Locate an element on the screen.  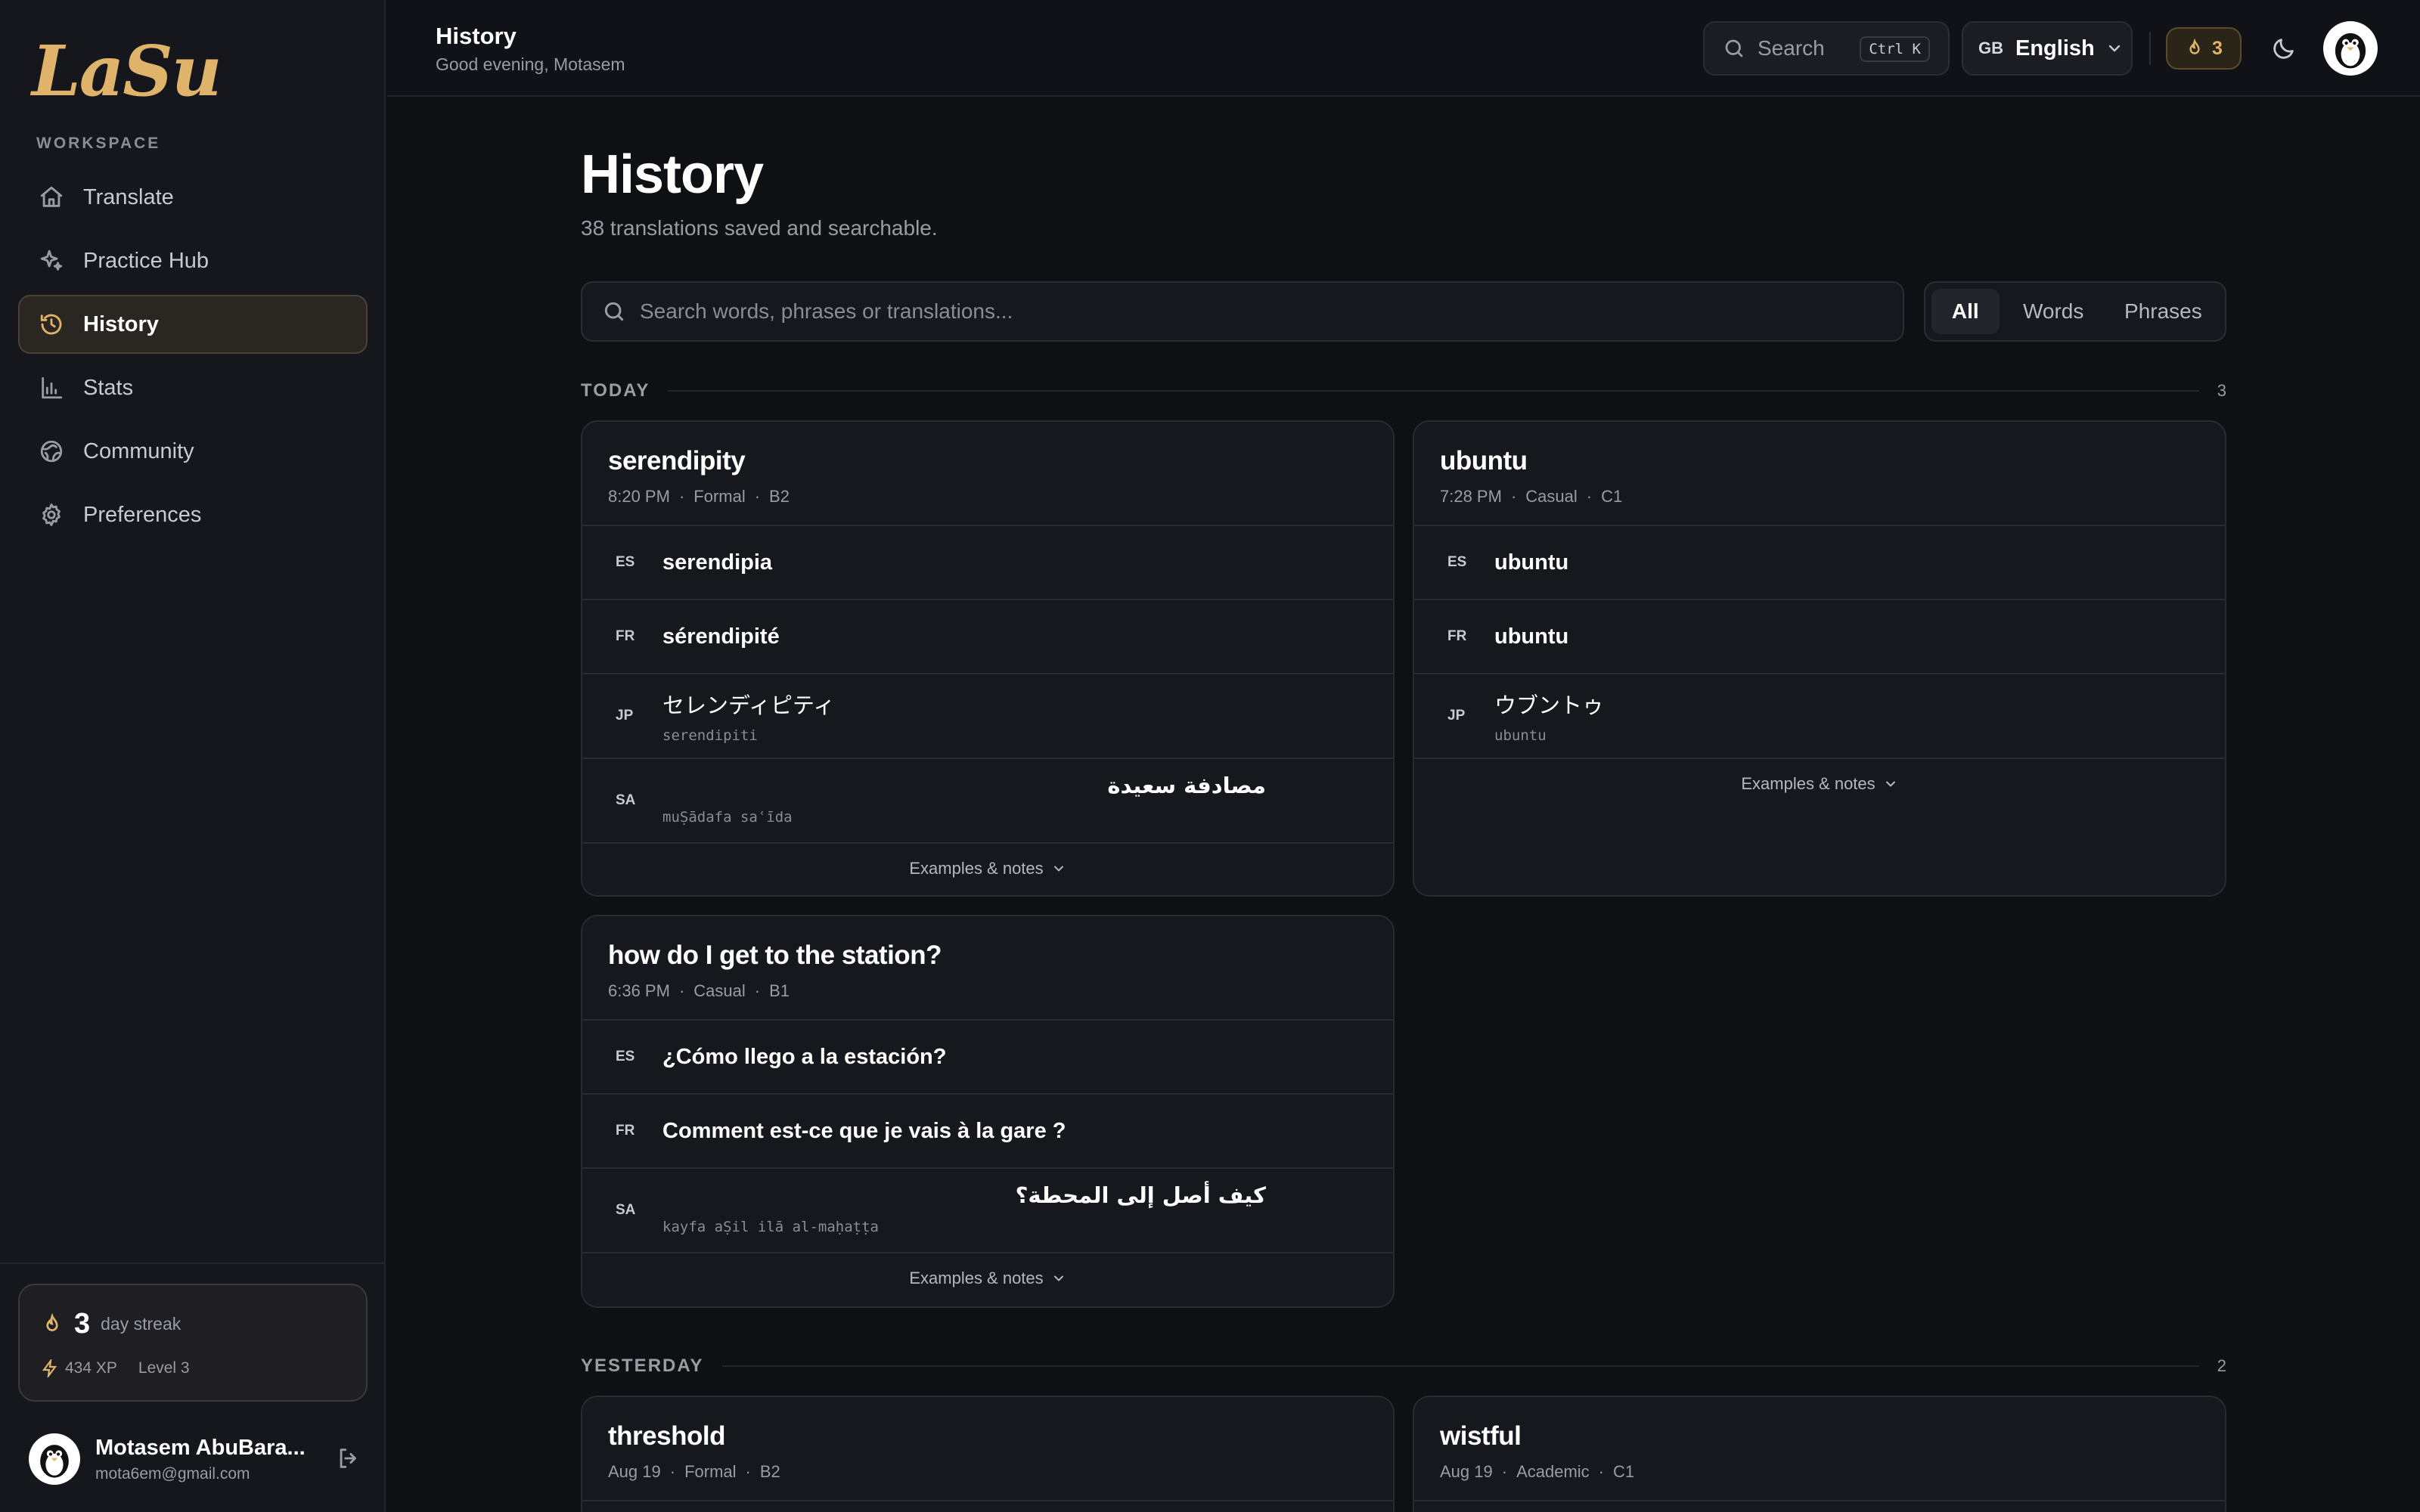
streak-days: 3 is located at coordinates (82, 1324).